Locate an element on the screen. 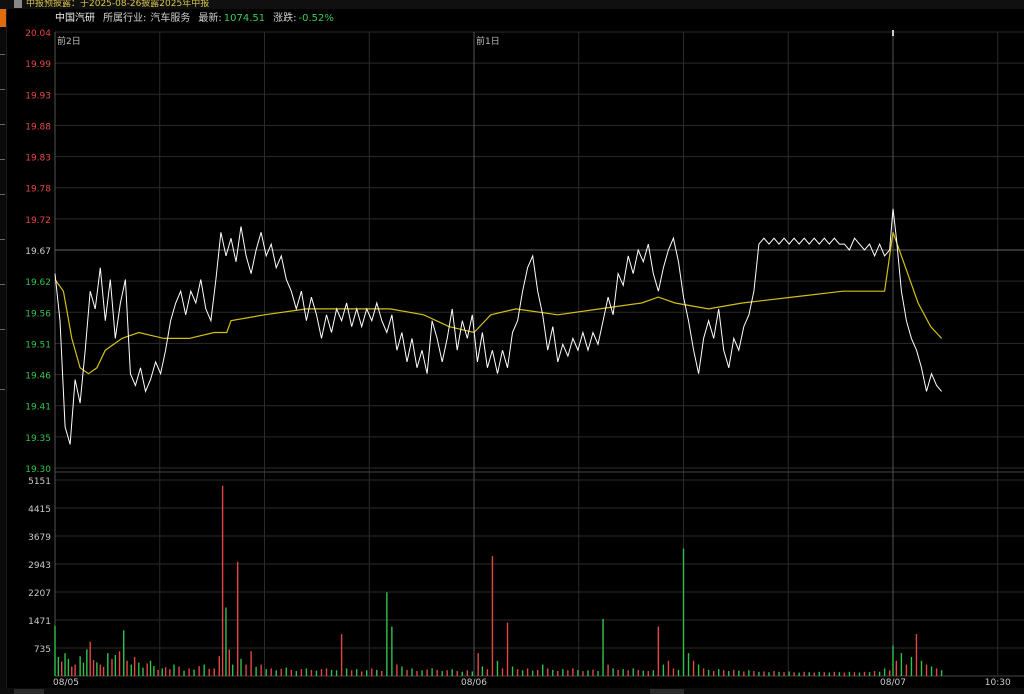 The image size is (1024, 694). time-axis-label: 08/07 is located at coordinates (893, 683).